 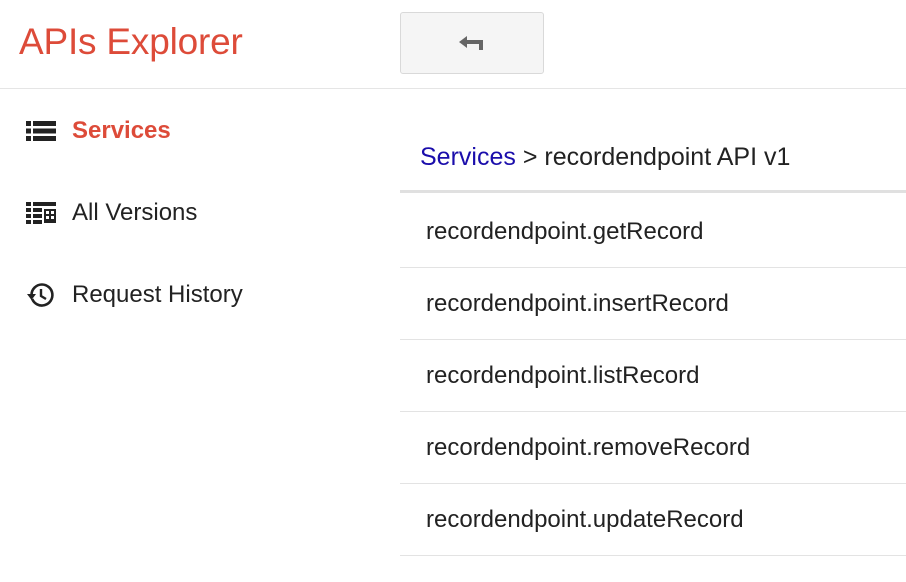 I want to click on sidebar-item-request-history: Request History, so click(x=180, y=295).